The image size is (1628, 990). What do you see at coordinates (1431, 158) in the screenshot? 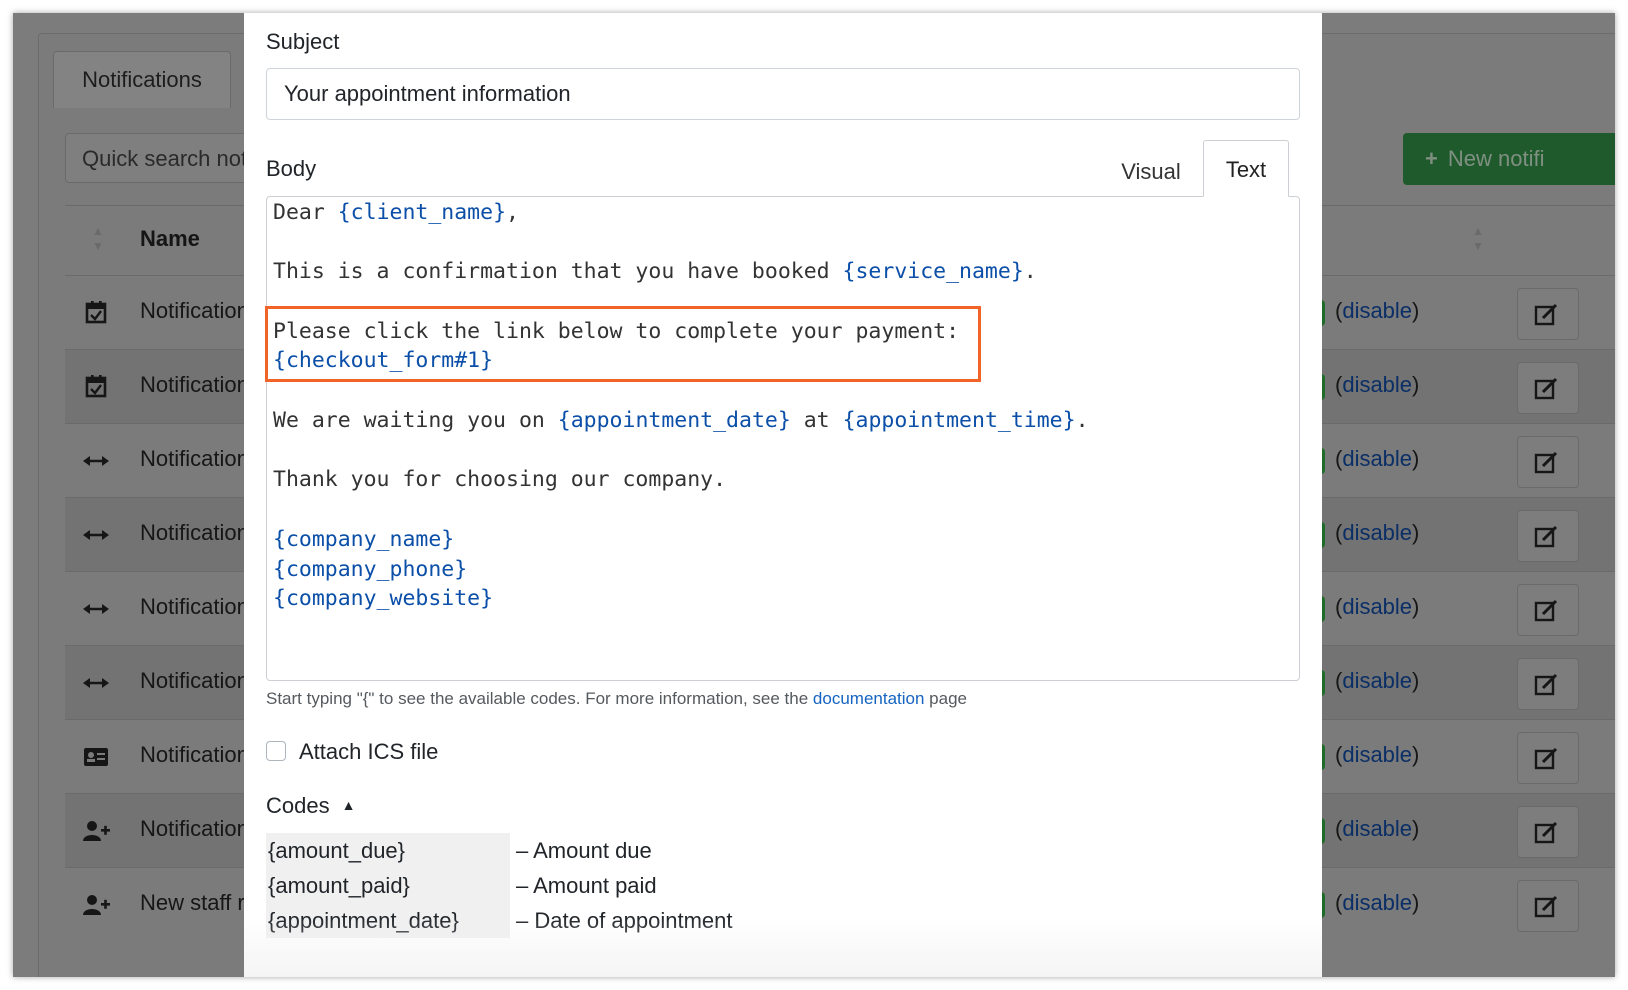
I see `plus-icon: +` at bounding box center [1431, 158].